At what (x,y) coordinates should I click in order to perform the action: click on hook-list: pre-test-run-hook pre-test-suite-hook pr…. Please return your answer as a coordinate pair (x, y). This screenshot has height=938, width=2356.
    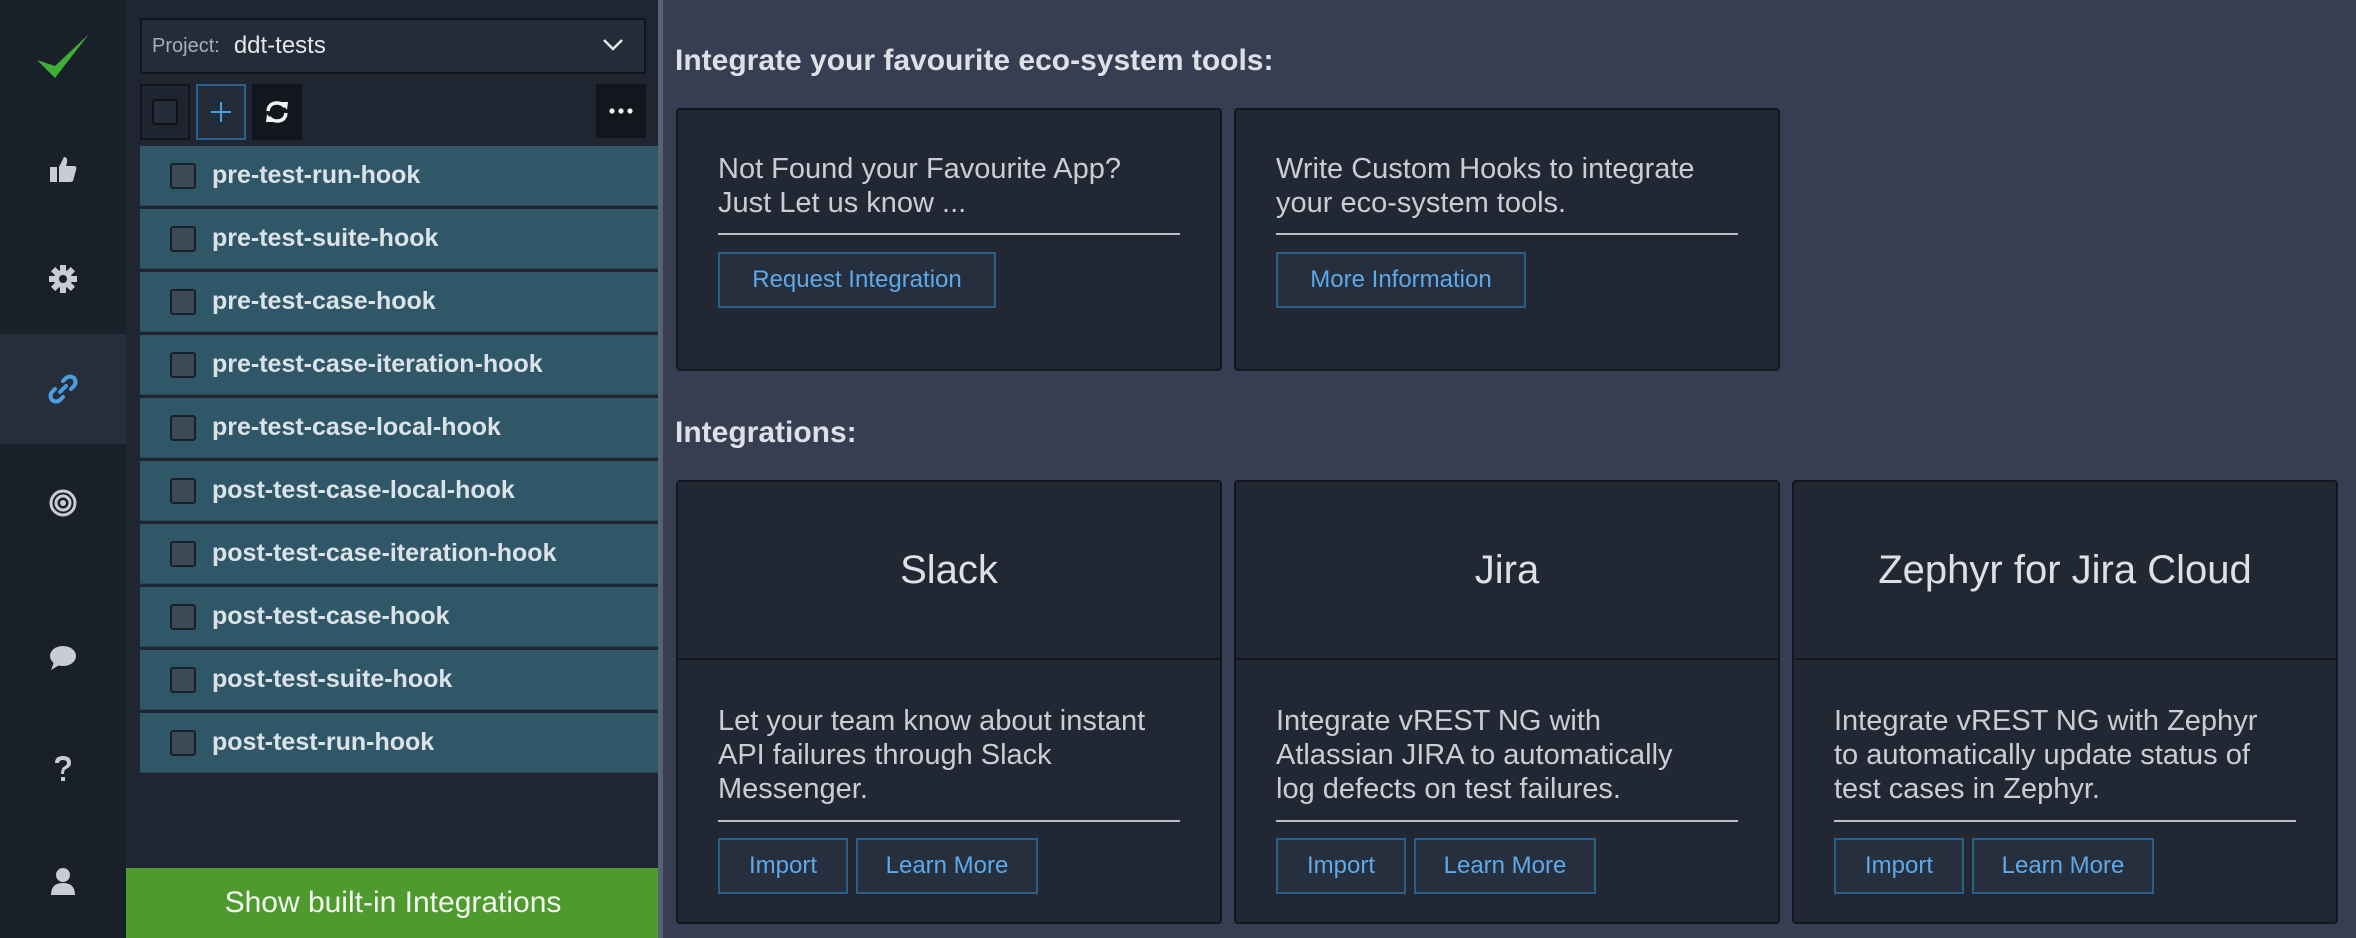
    Looking at the image, I should click on (400, 461).